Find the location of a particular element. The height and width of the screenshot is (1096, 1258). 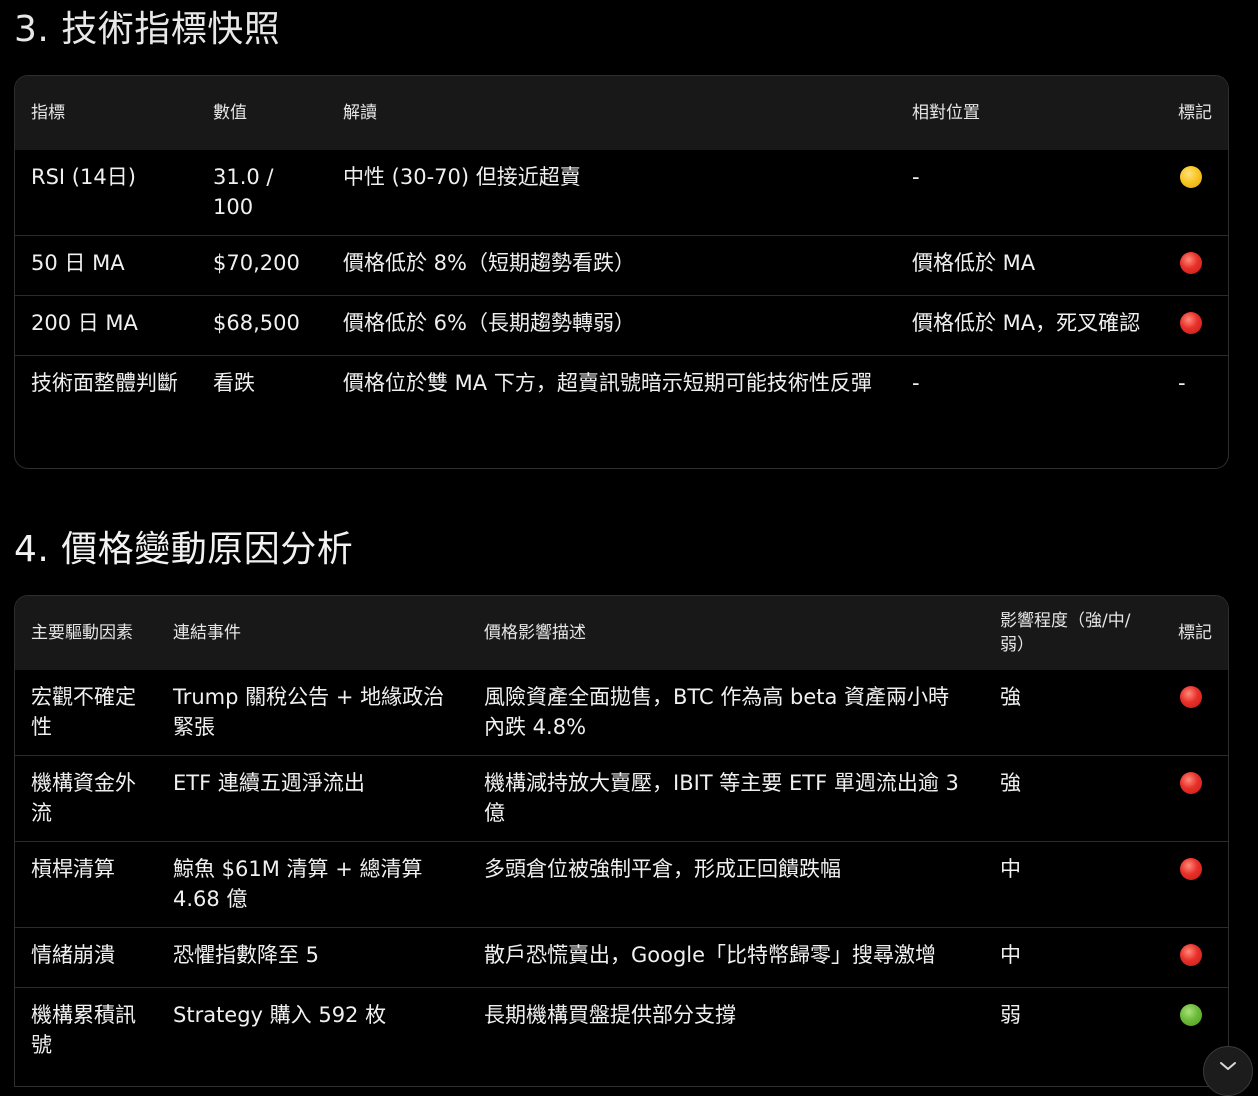

event-cell: 恐懼指數降至 5 is located at coordinates (312, 957).